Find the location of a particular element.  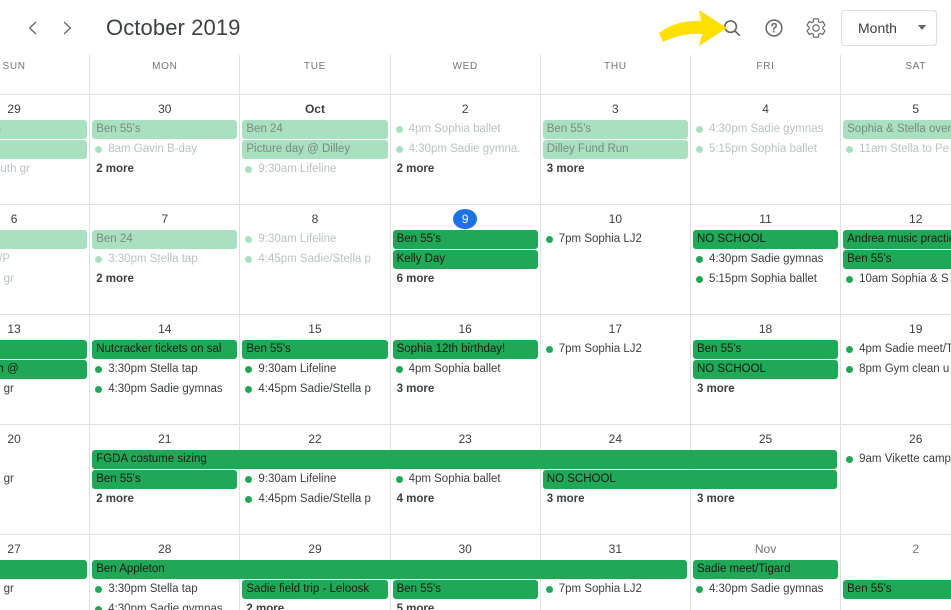

timed-event-chip: 9am Vikette camp is located at coordinates (897, 459).